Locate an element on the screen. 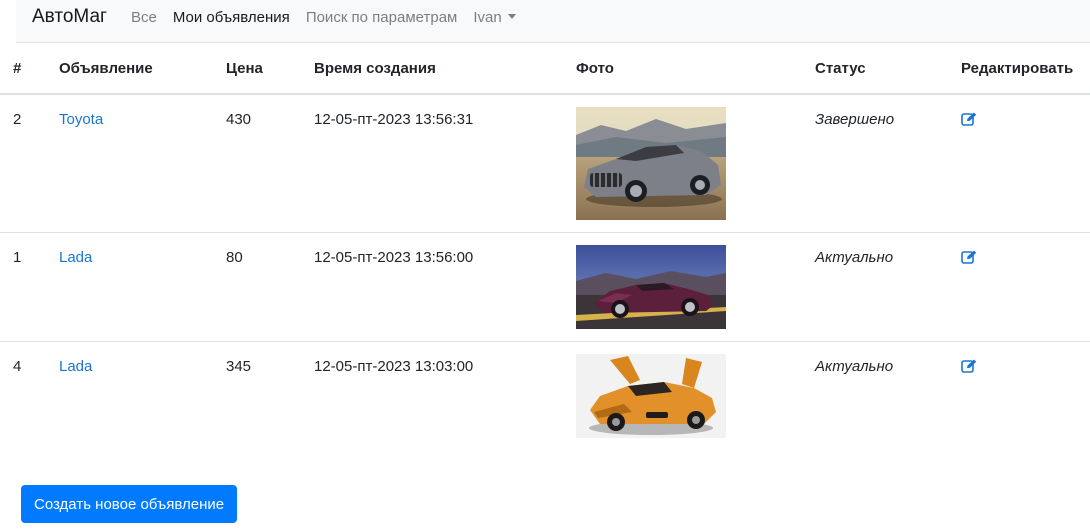  header-ad: Объявление is located at coordinates (142, 69).